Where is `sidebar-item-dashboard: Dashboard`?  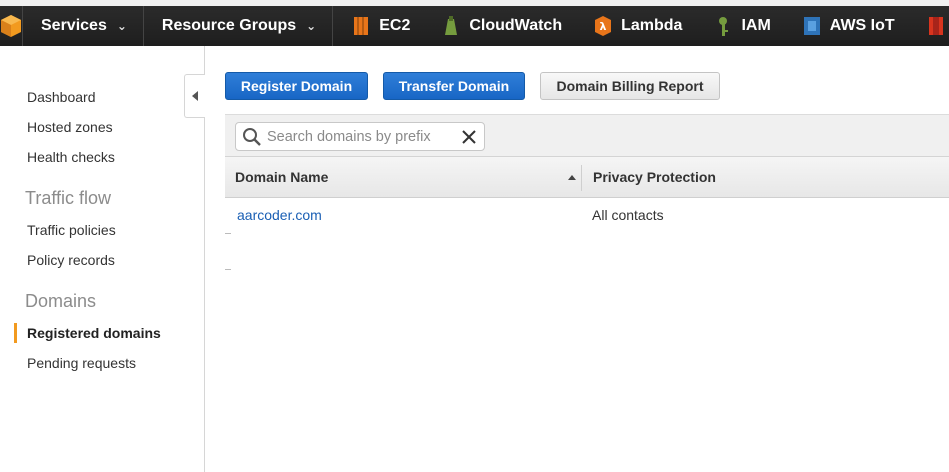 sidebar-item-dashboard: Dashboard is located at coordinates (61, 97).